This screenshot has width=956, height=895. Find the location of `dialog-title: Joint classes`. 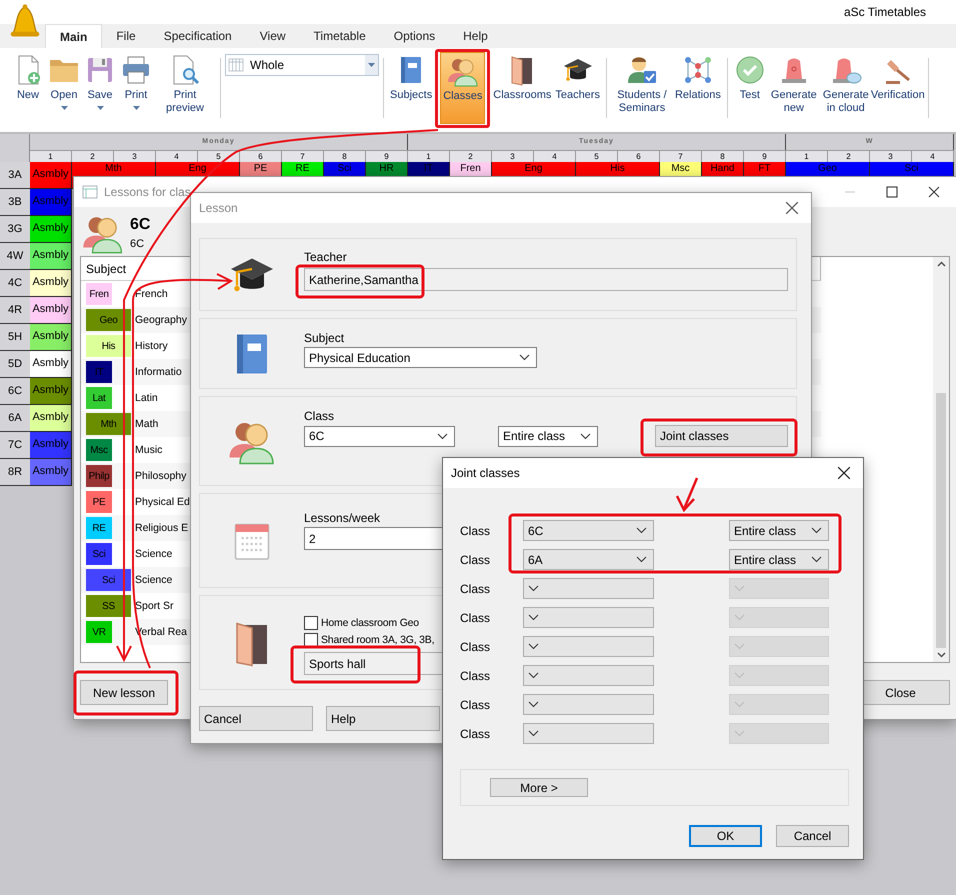

dialog-title: Joint classes is located at coordinates (486, 473).